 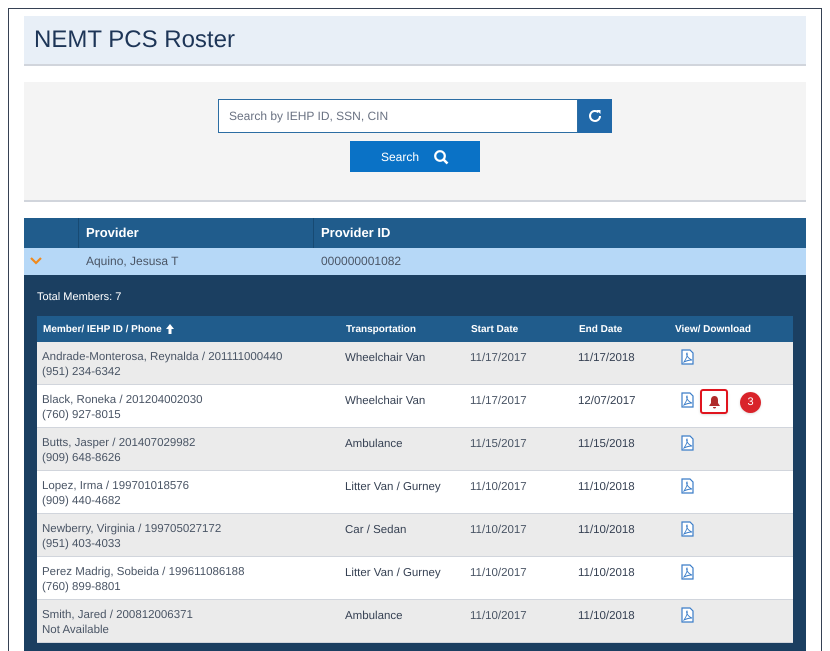 What do you see at coordinates (118, 615) in the screenshot?
I see `member-name-id: Smith, Jared / 200812006371` at bounding box center [118, 615].